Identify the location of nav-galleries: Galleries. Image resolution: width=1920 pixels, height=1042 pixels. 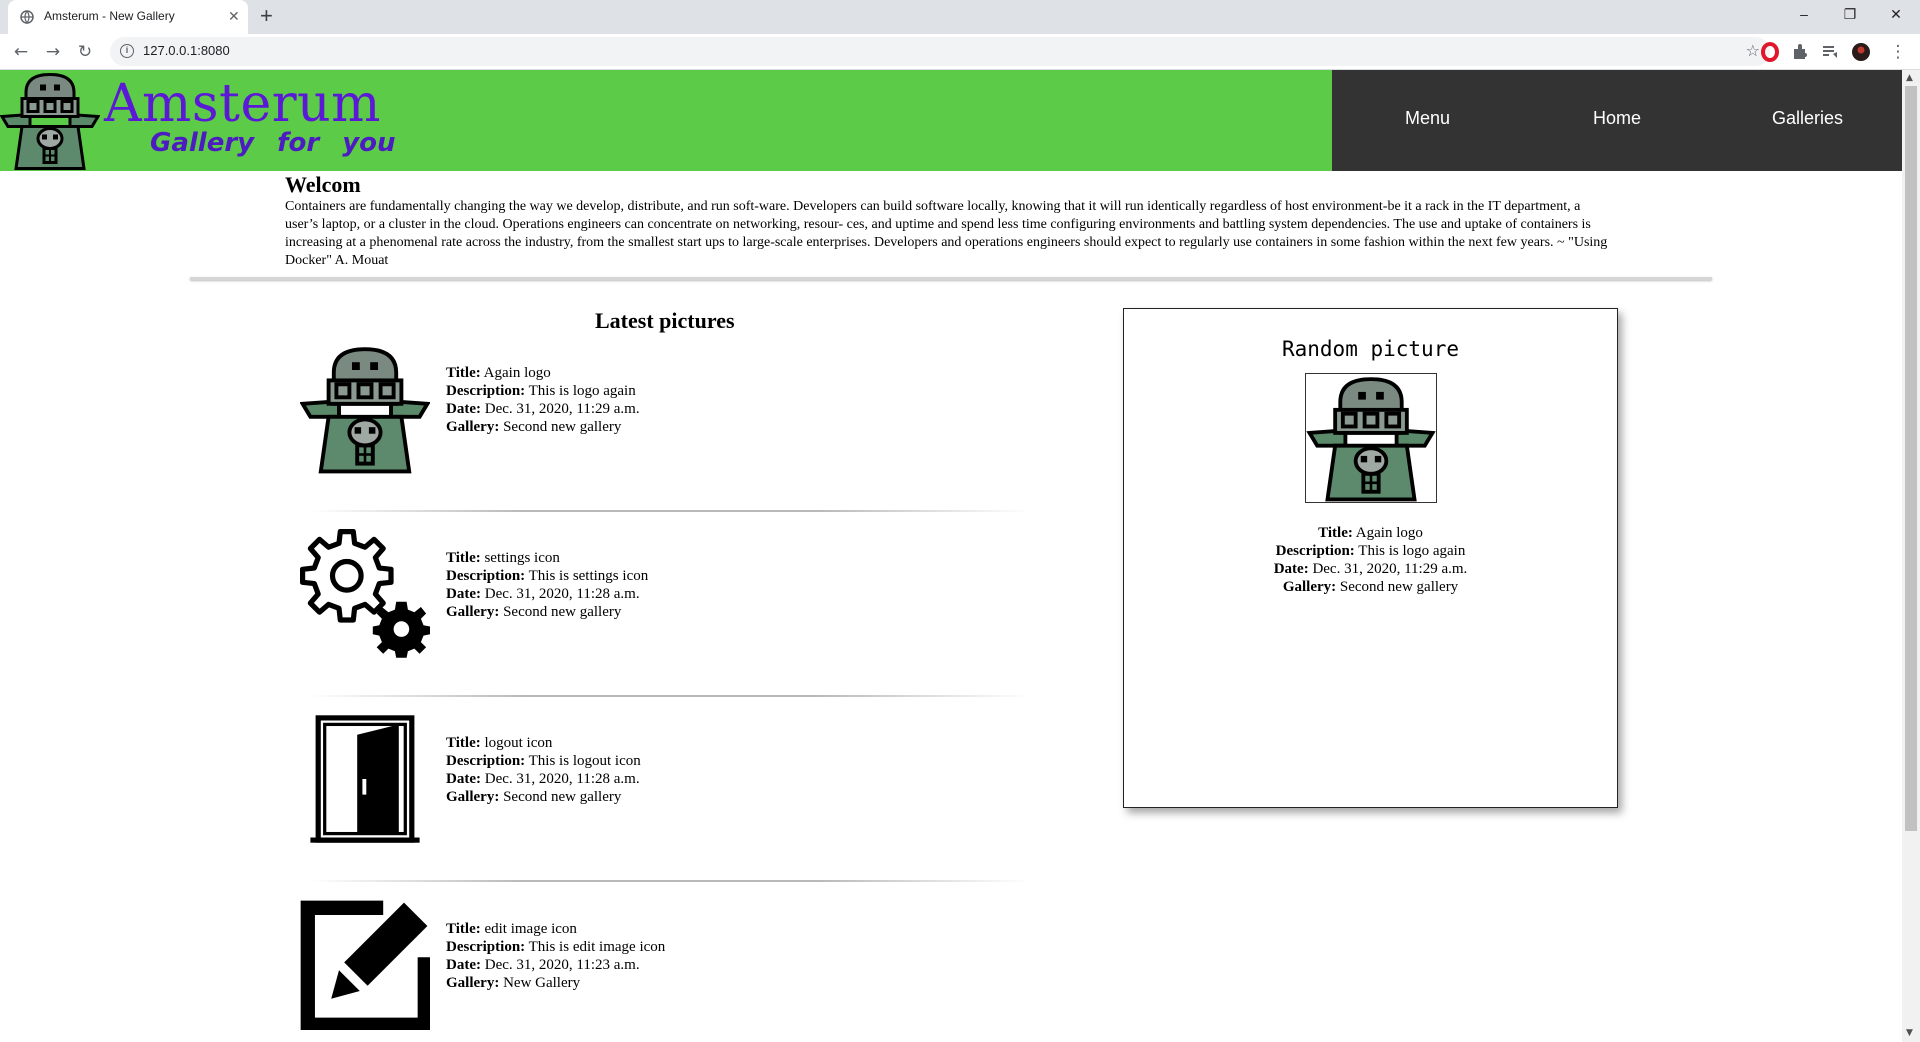
(1807, 118).